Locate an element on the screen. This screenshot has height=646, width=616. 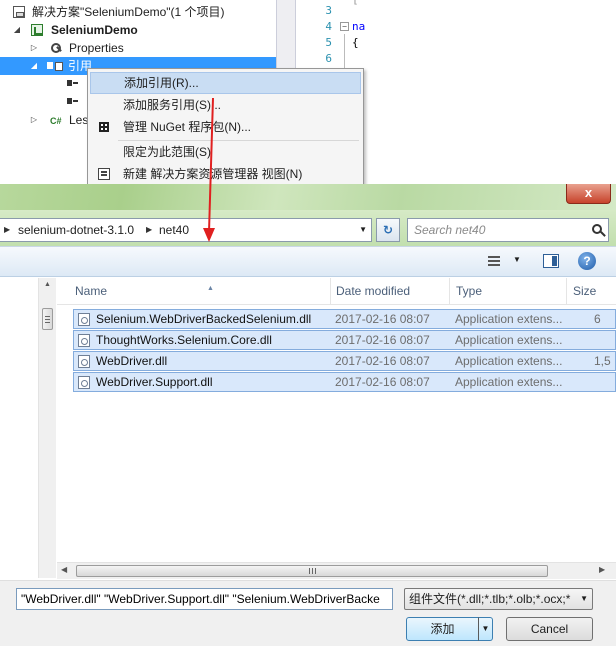
close-button: x is located at coordinates (588, 194).